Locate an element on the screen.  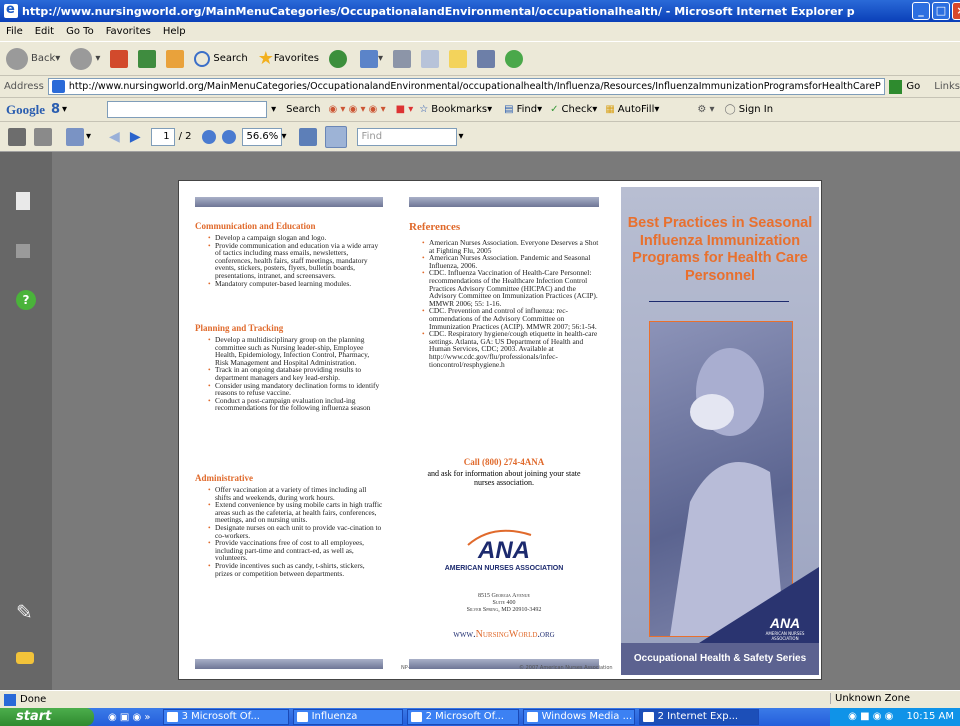
col1-top-bar is located at coordinates (289, 202).